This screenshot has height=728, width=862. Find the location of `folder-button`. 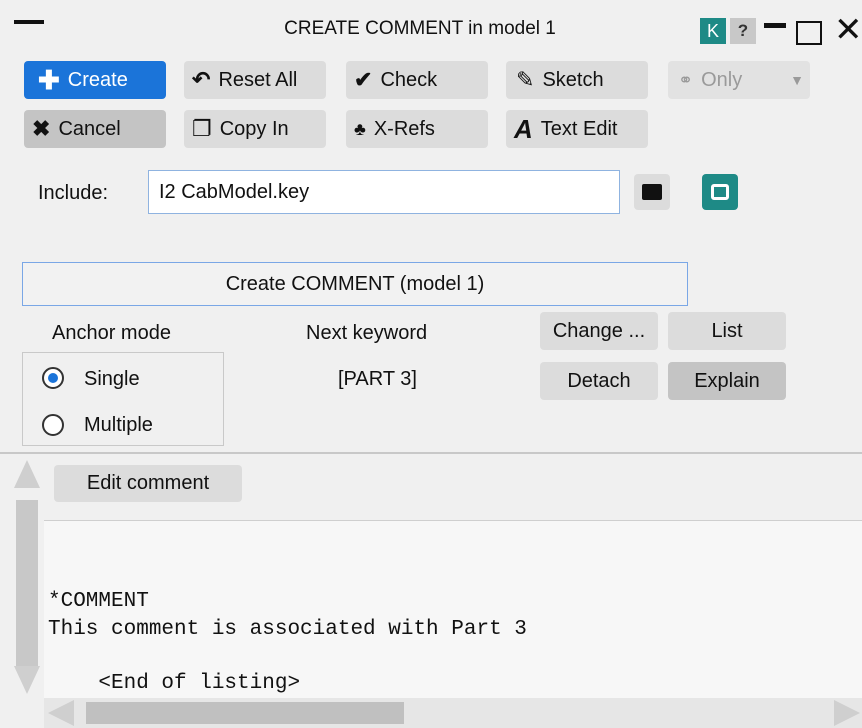

folder-button is located at coordinates (652, 192).